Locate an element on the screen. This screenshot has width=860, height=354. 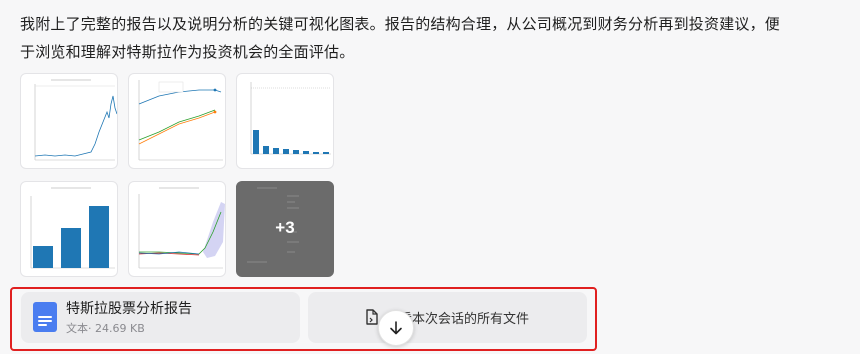
chart-thumbnail-forecast is located at coordinates (177, 229).